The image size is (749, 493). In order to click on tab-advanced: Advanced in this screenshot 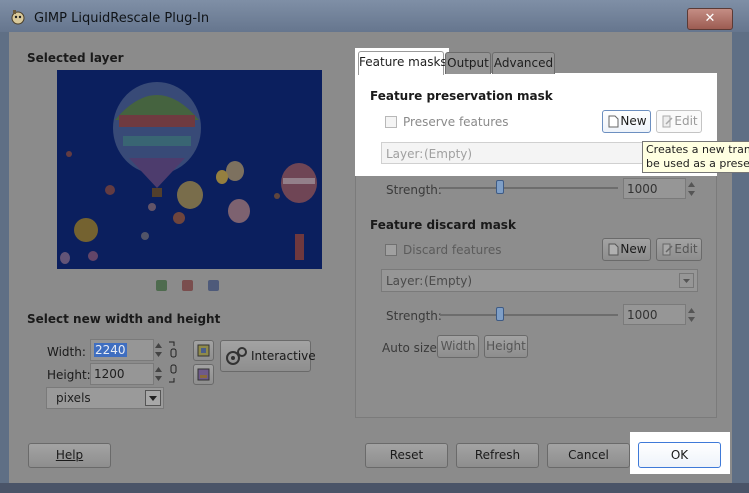, I will do `click(523, 63)`.